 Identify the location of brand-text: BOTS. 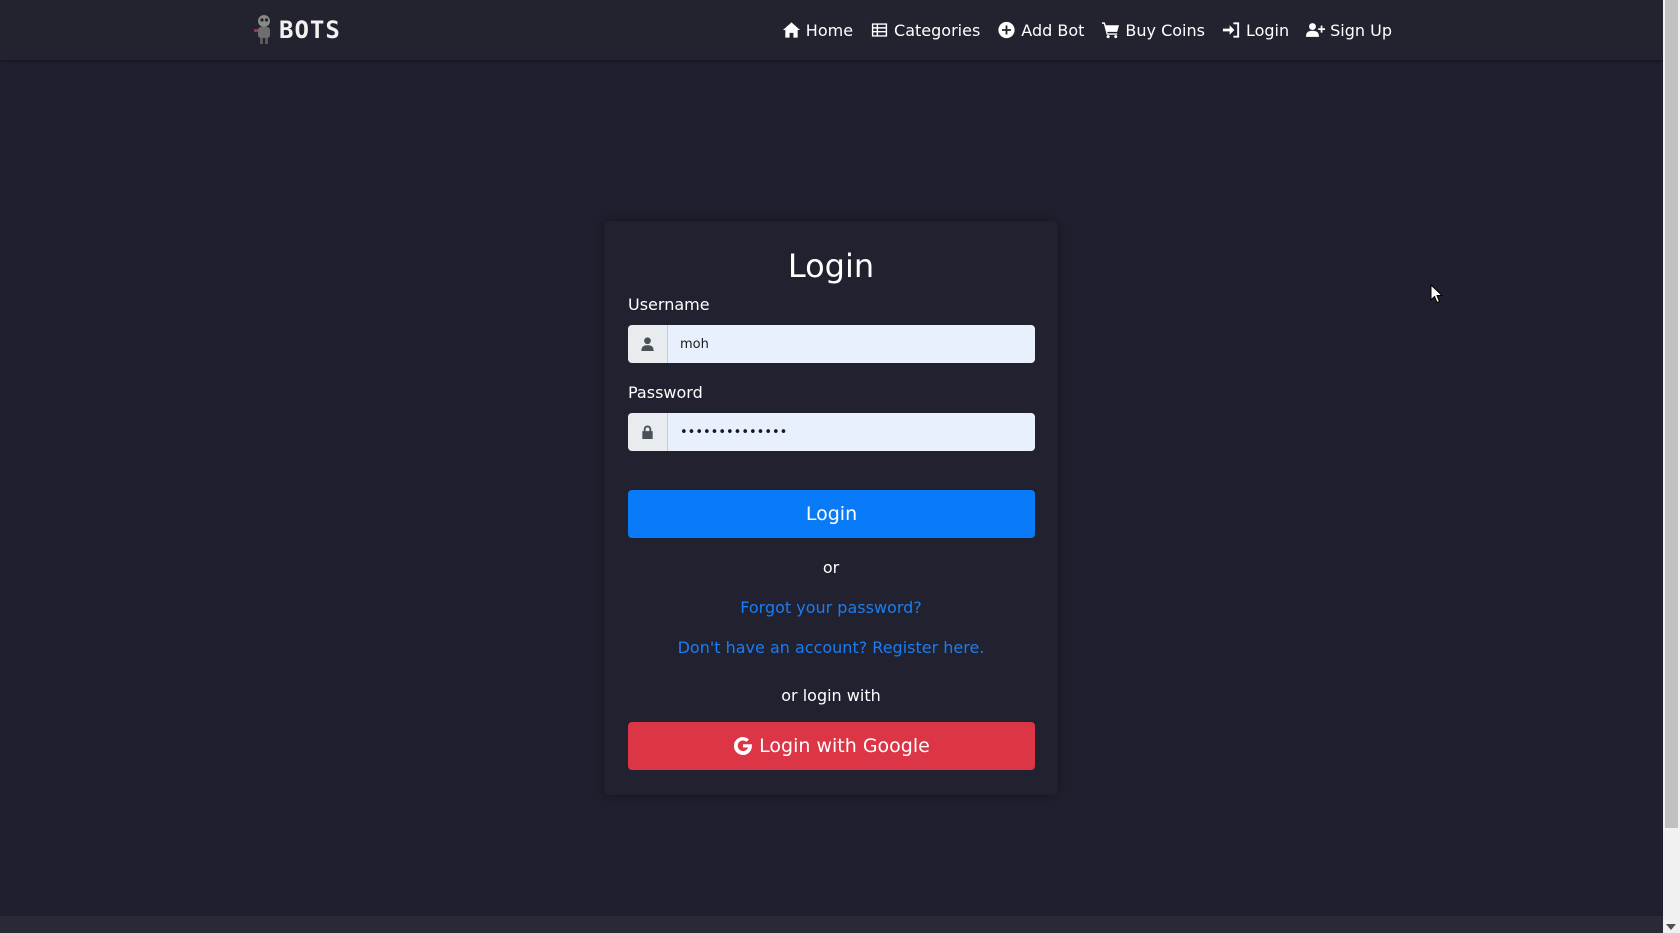
(310, 30).